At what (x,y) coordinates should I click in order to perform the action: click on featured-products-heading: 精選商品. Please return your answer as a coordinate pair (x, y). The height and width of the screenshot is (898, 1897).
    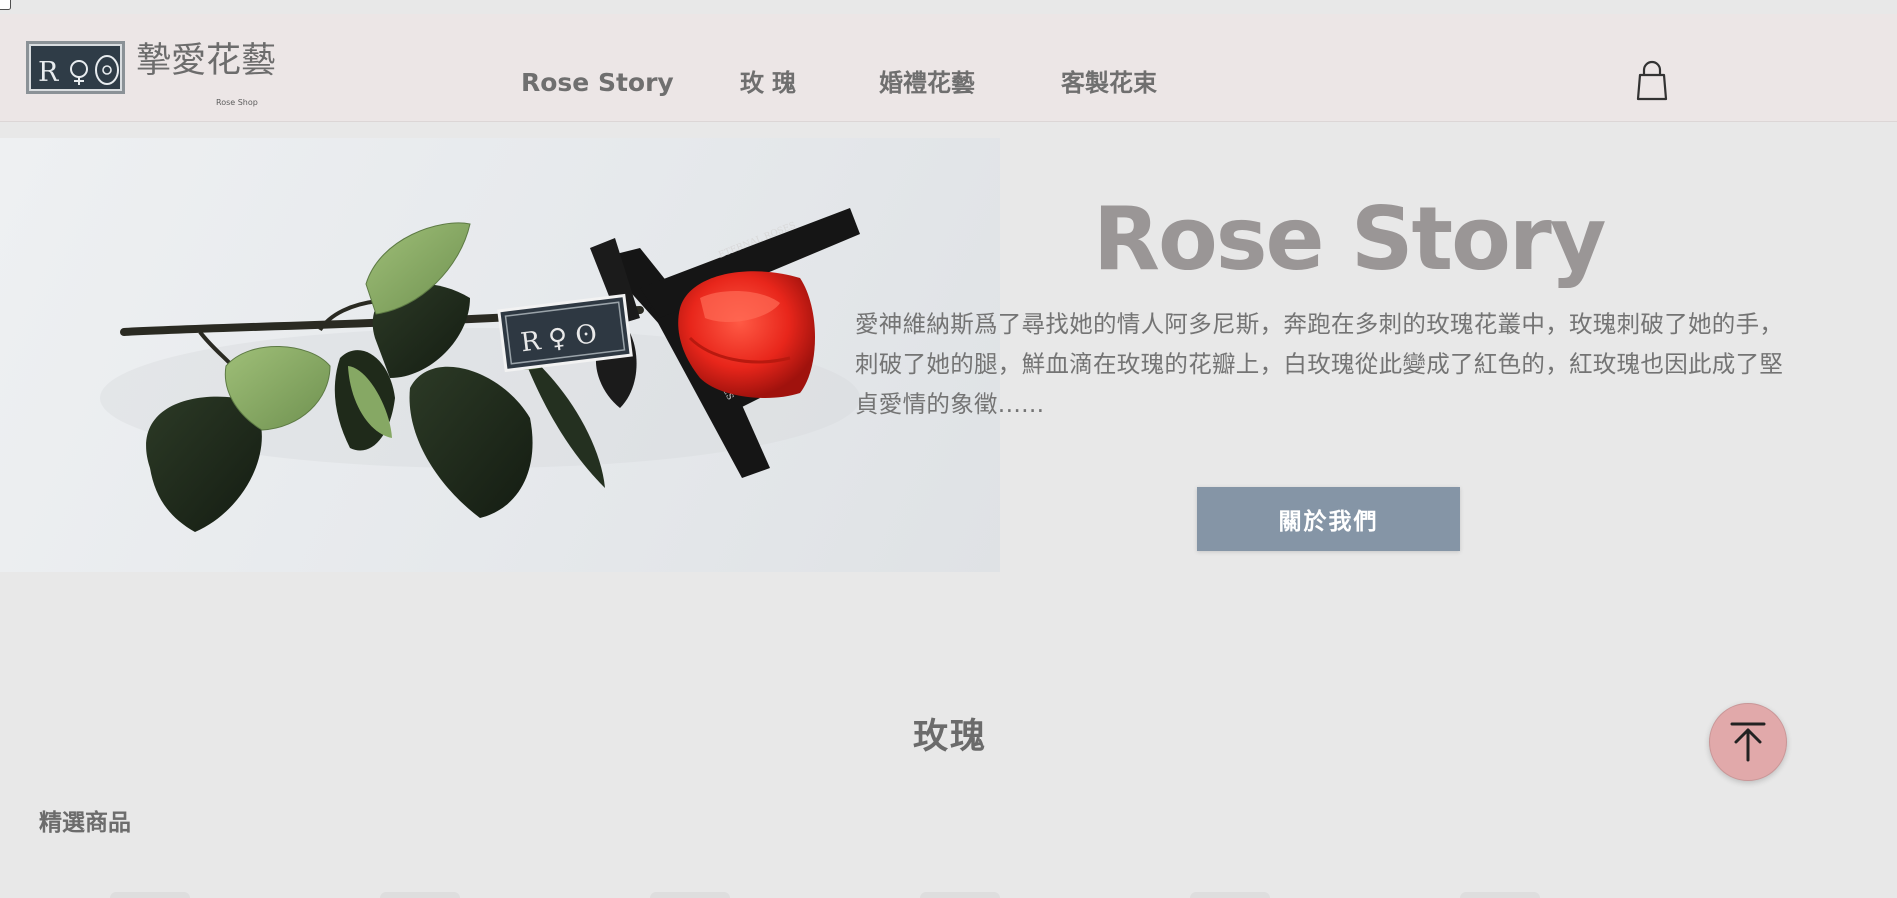
    Looking at the image, I should click on (85, 823).